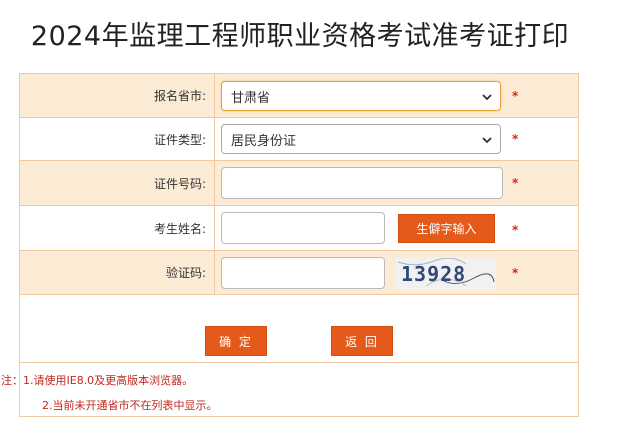 The width and height of the screenshot is (631, 444). Describe the element at coordinates (236, 341) in the screenshot. I see `confirm-button: 确 定` at that location.